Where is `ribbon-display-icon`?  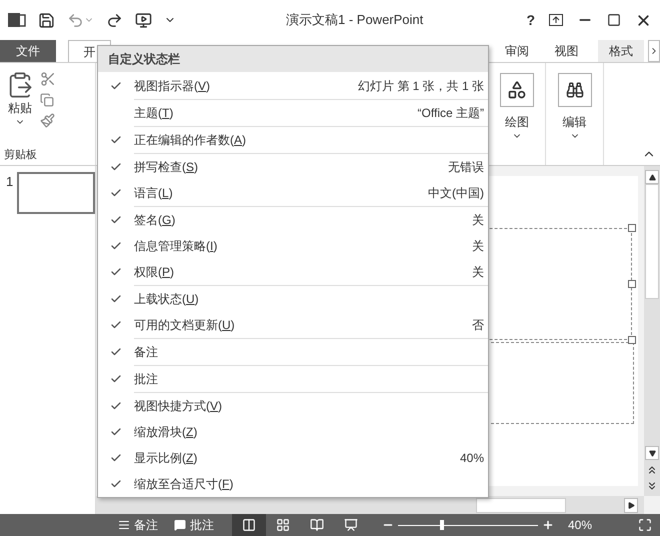 ribbon-display-icon is located at coordinates (556, 20).